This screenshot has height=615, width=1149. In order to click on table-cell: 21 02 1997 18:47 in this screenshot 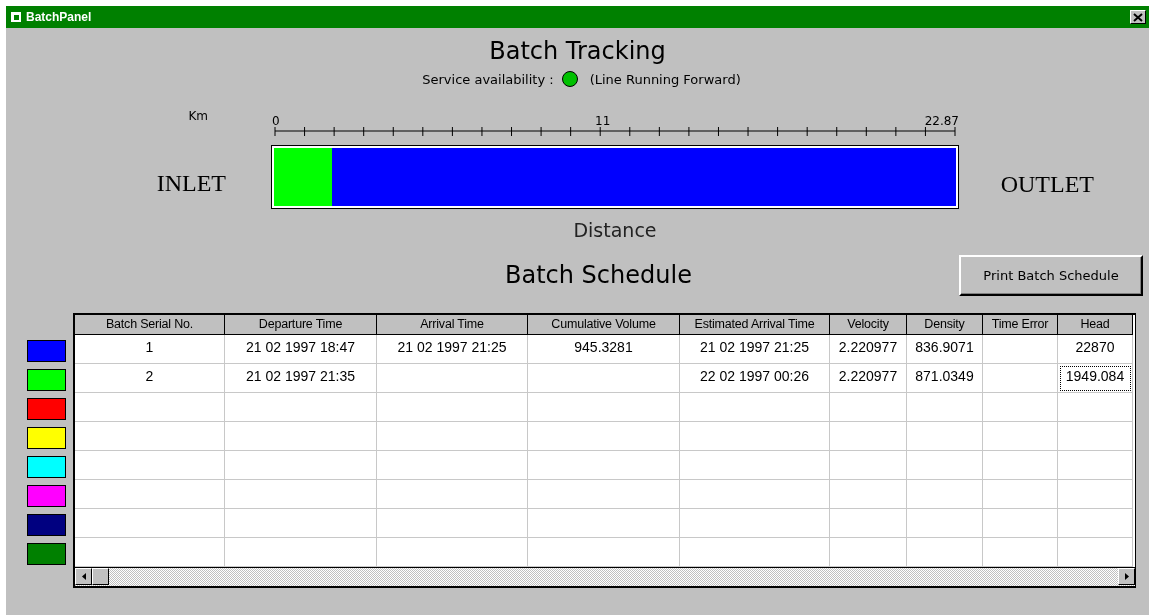, I will do `click(301, 349)`.